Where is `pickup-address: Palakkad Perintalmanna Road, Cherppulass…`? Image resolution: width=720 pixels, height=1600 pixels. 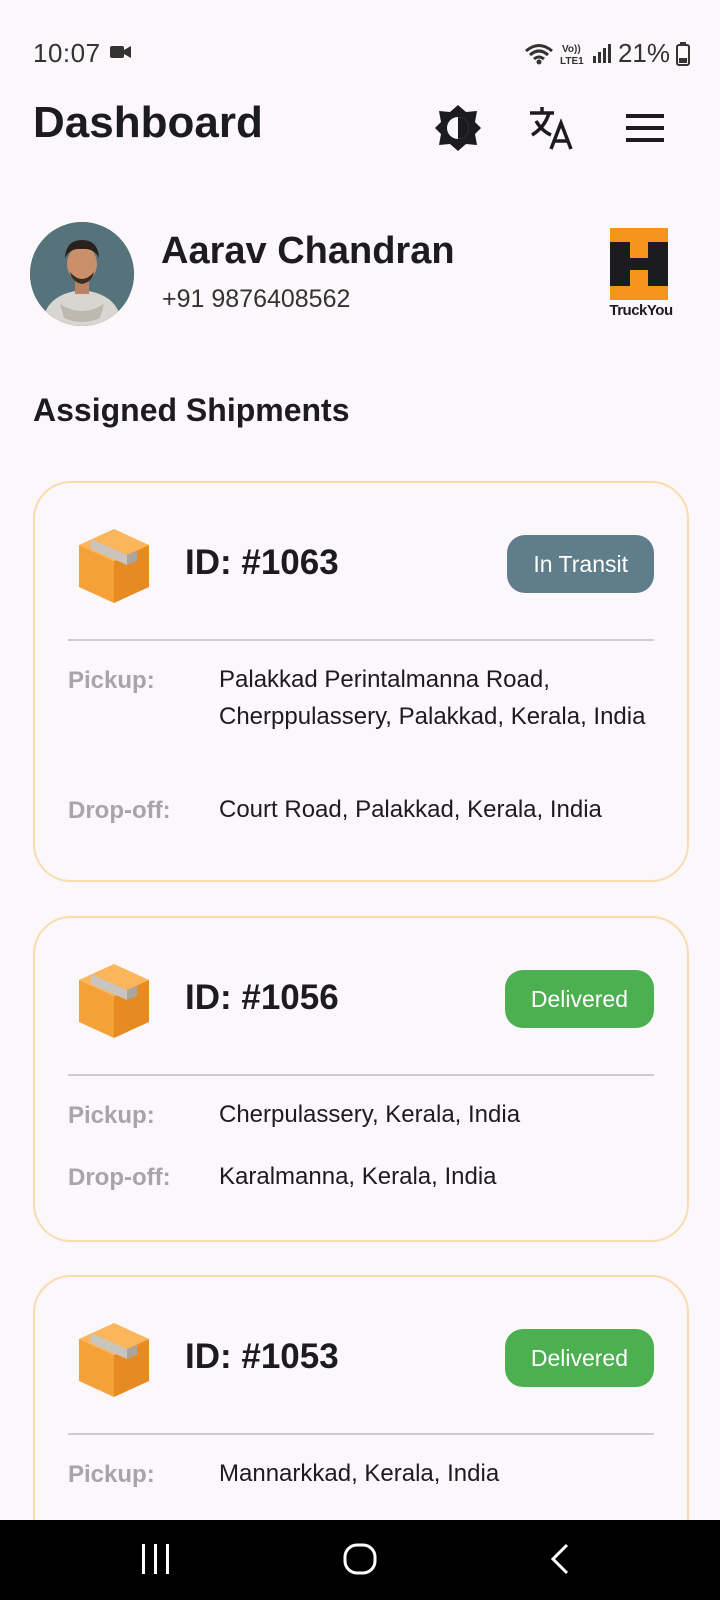 pickup-address: Palakkad Perintalmanna Road, Cherppulass… is located at coordinates (432, 698).